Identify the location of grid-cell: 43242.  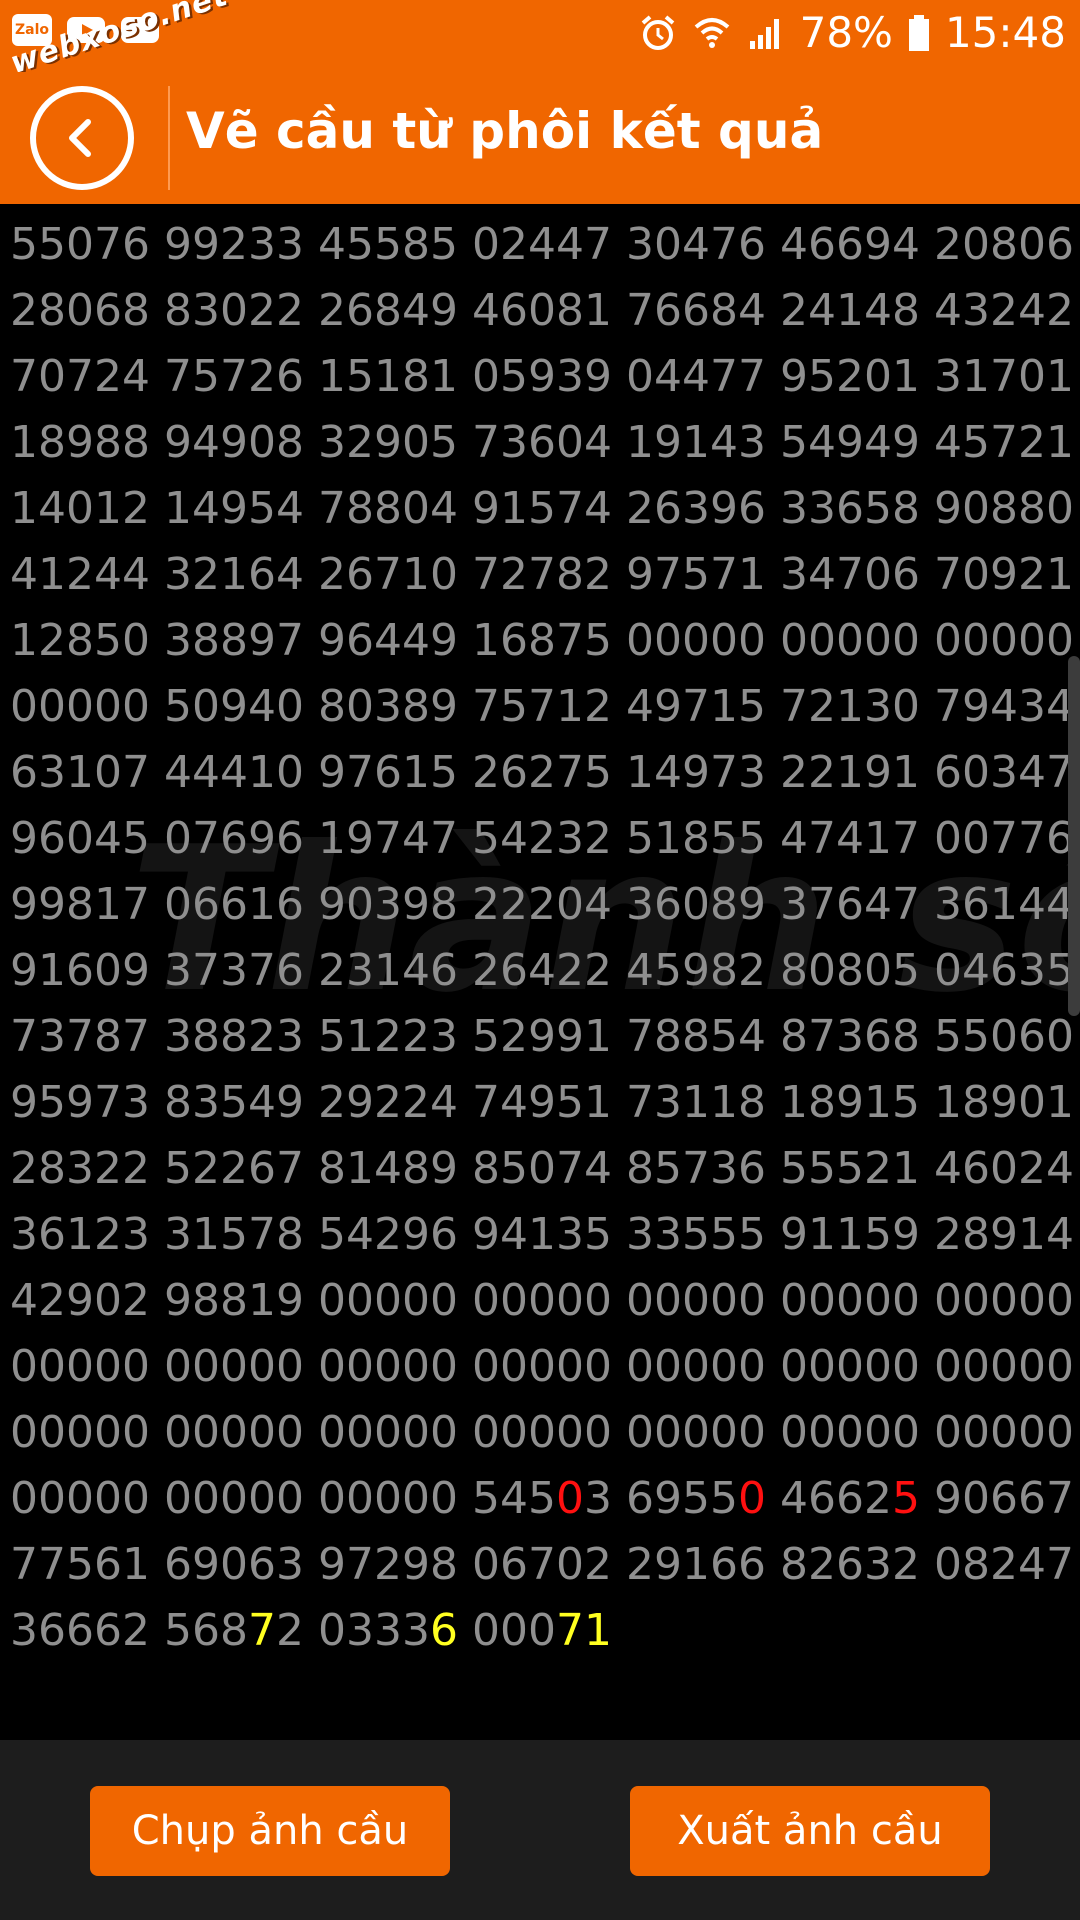
(1004, 310).